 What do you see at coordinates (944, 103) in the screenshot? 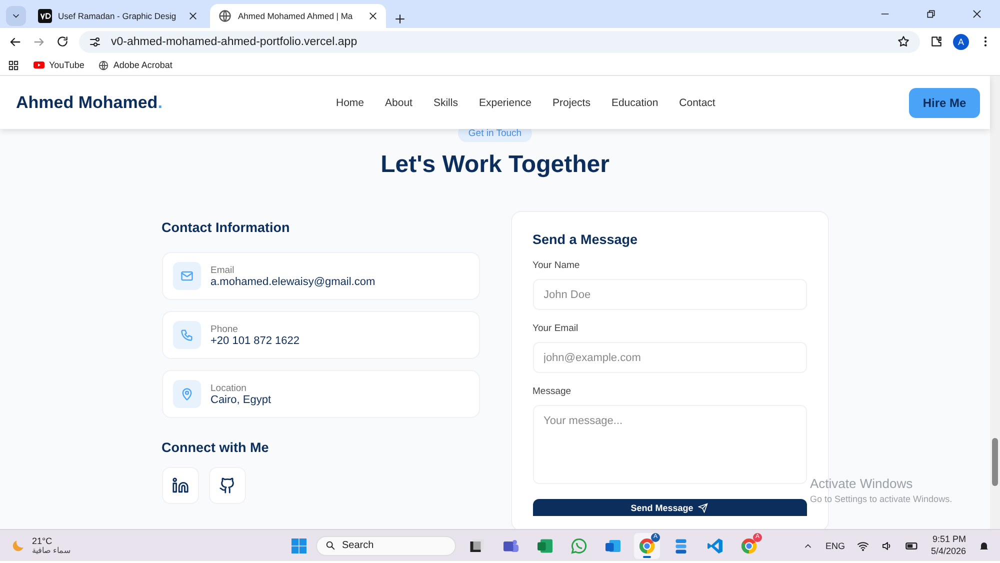
I see `hire-me-button: Hire Me` at bounding box center [944, 103].